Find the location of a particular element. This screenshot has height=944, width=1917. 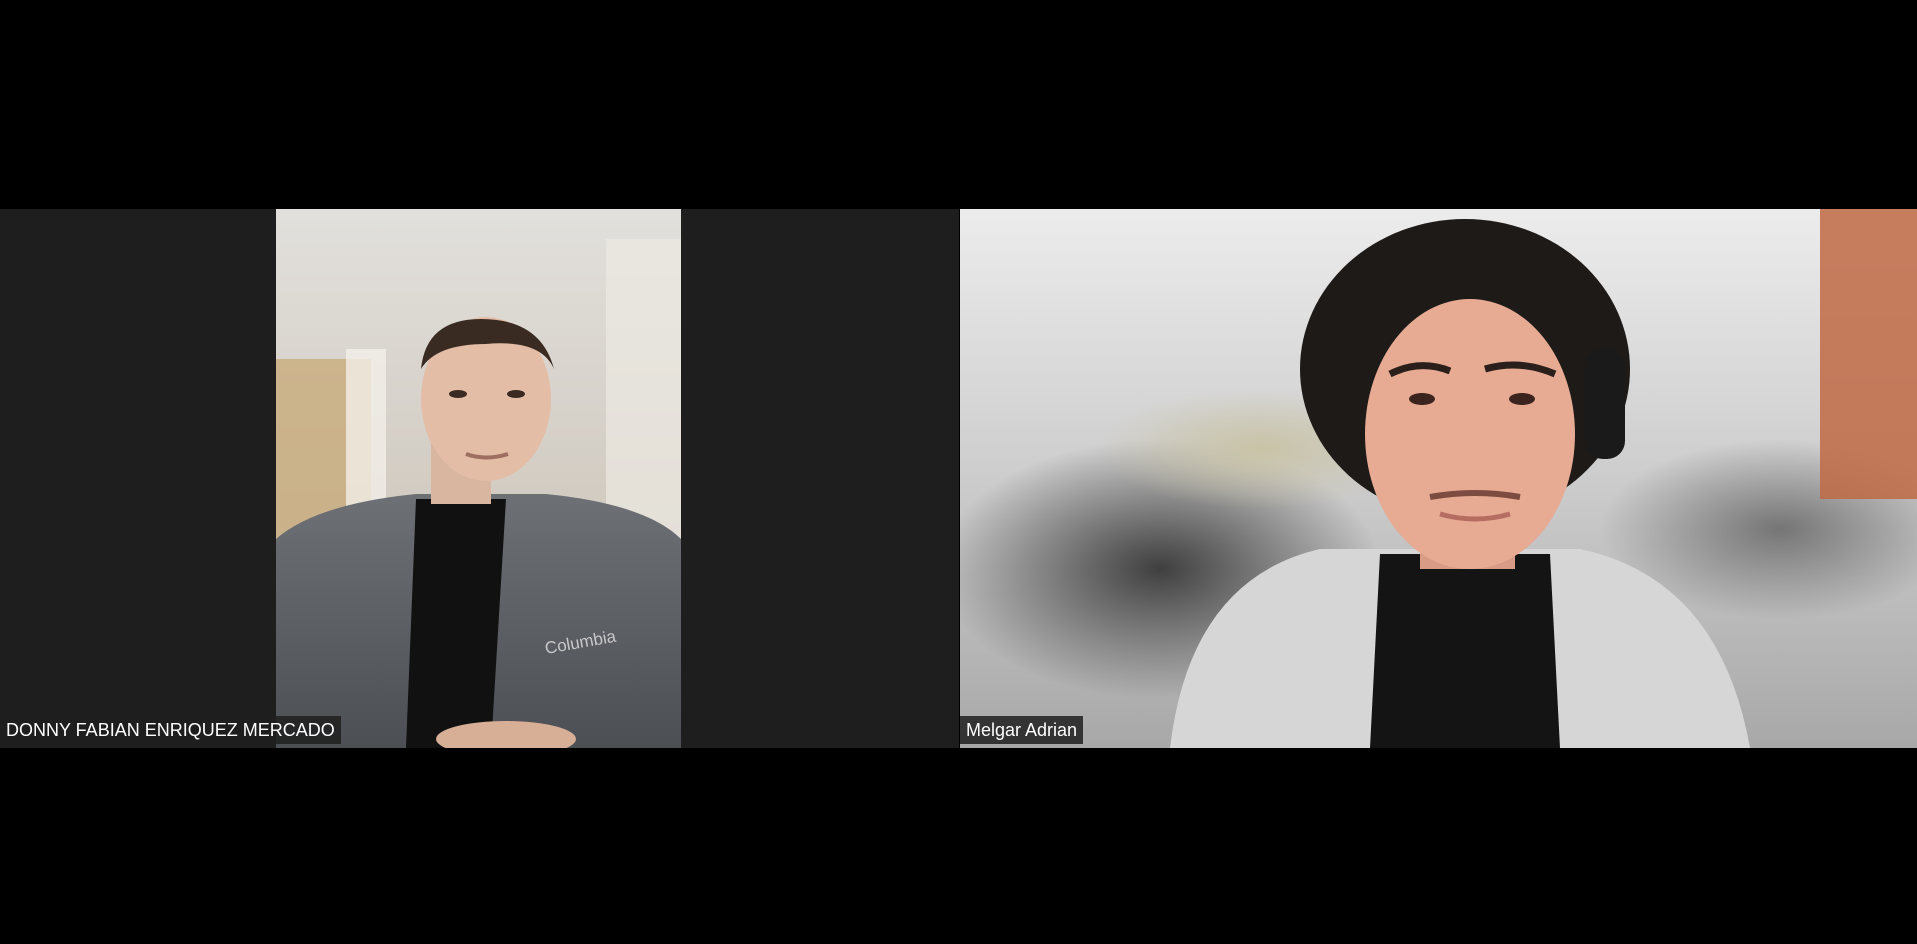

participant-name: DONNY FABIAN ENRIQUEZ MERCADO is located at coordinates (170, 730).